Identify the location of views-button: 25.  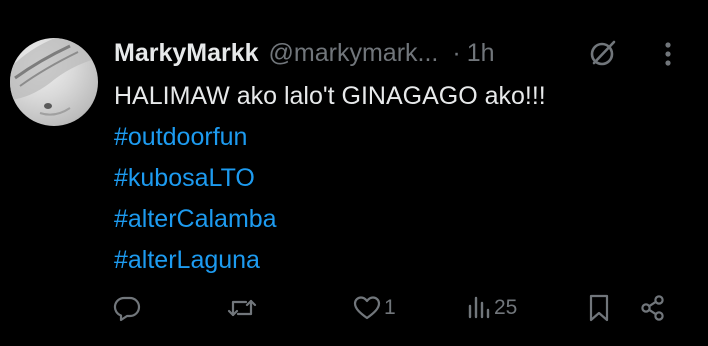
(491, 308).